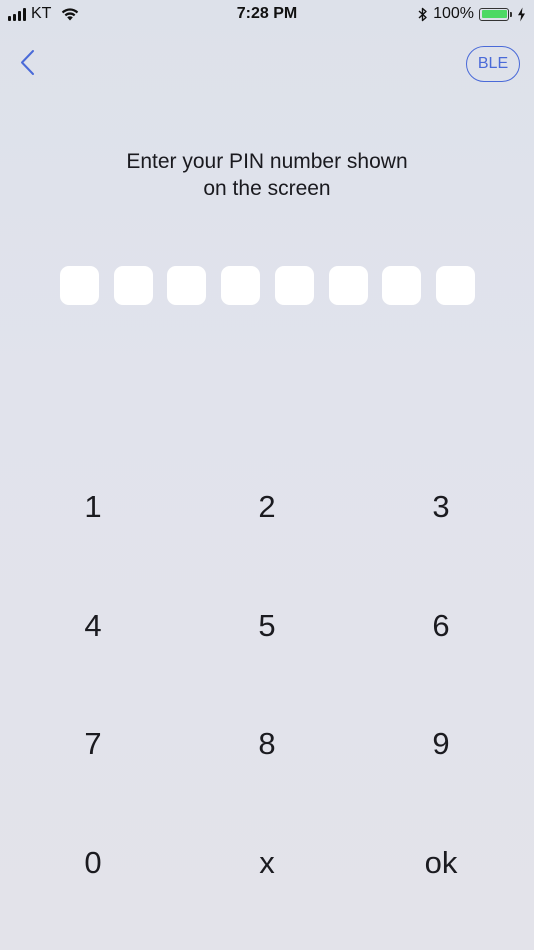 The width and height of the screenshot is (534, 950). What do you see at coordinates (441, 744) in the screenshot?
I see `key-9: 9` at bounding box center [441, 744].